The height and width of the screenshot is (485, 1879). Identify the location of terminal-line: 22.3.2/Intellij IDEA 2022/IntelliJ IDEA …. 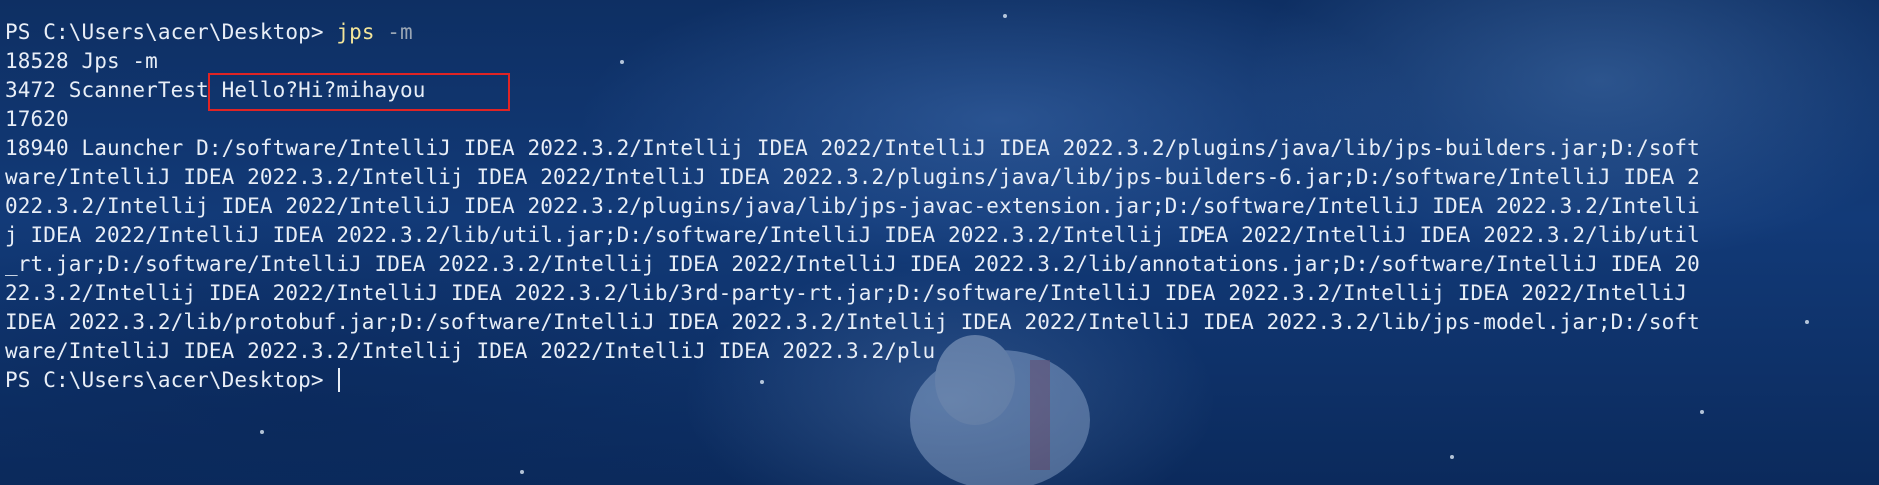
(846, 293).